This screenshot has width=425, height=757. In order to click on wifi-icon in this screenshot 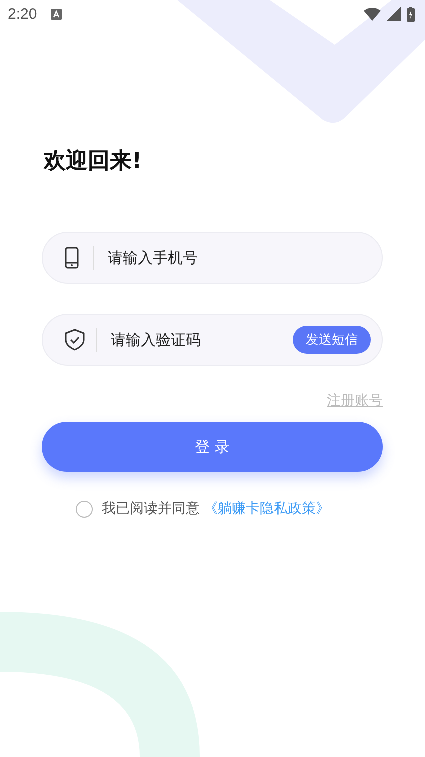, I will do `click(372, 14)`.